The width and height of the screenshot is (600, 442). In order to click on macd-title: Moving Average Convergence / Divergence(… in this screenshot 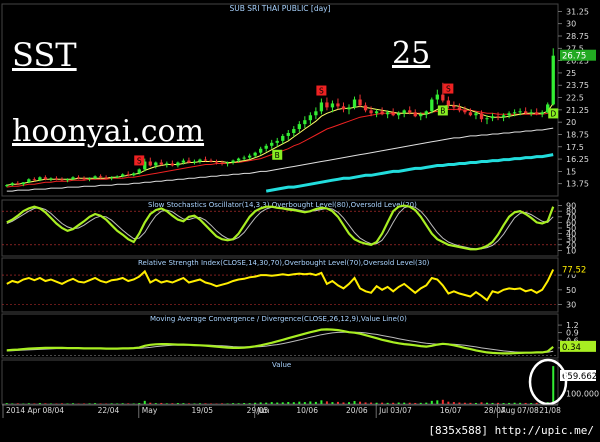, I will do `click(278, 319)`.